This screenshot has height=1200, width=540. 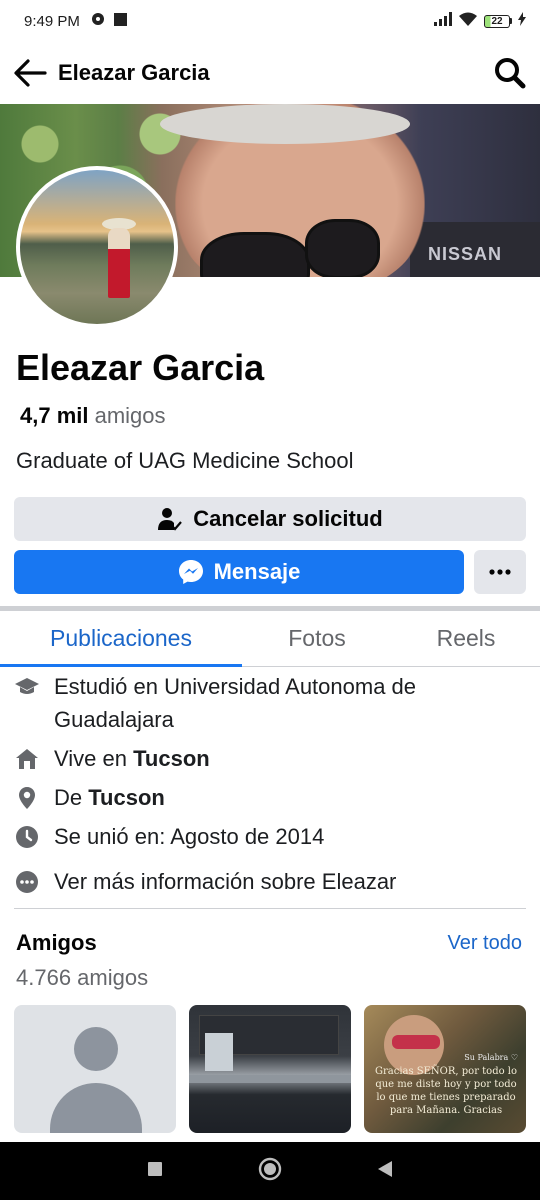 I want to click on arrow-left-icon, so click(x=30, y=73).